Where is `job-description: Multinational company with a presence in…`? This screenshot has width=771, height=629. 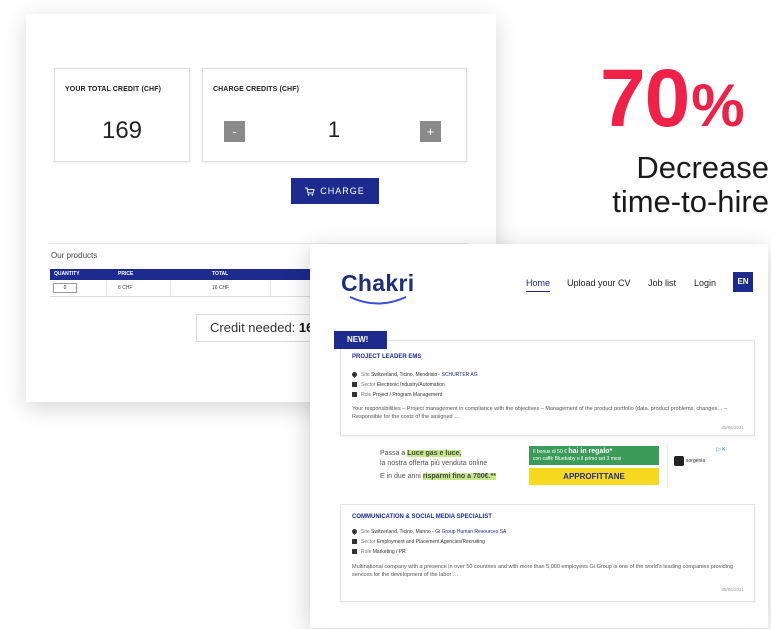
job-description: Multinational company with a presence in… is located at coordinates (543, 571).